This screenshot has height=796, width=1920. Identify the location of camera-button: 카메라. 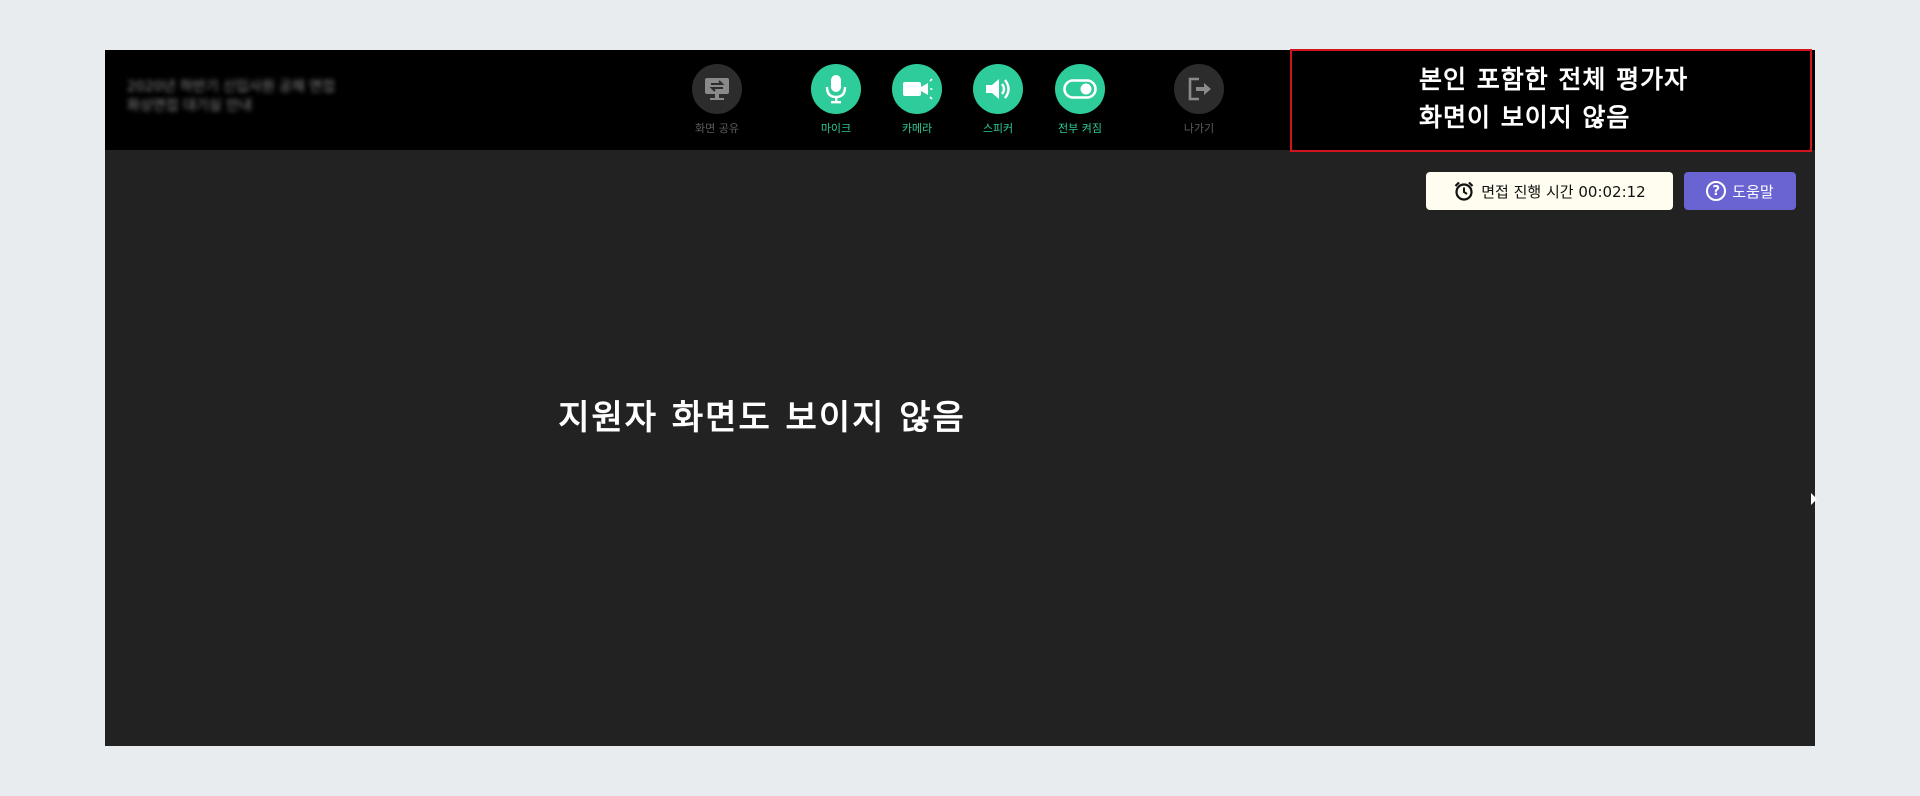
(917, 104).